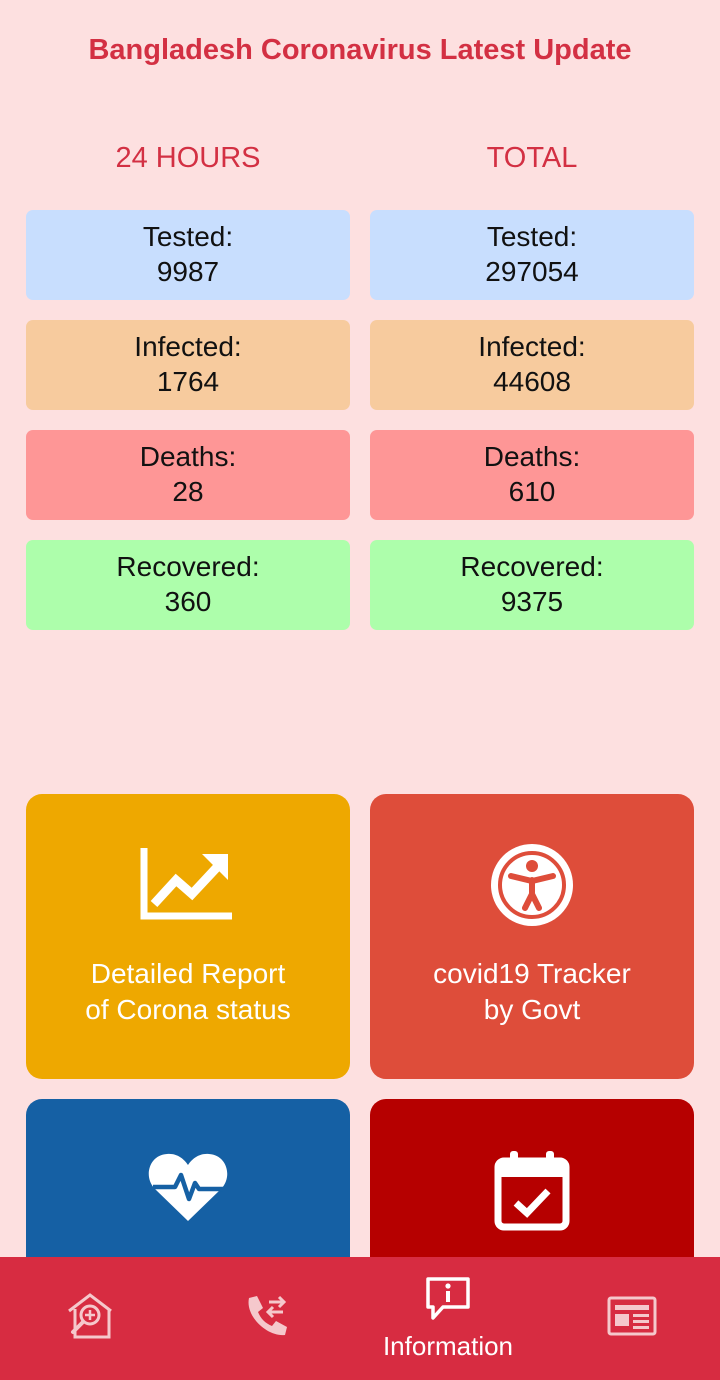  I want to click on tile-label: Detailed Report of Corona status, so click(188, 991).